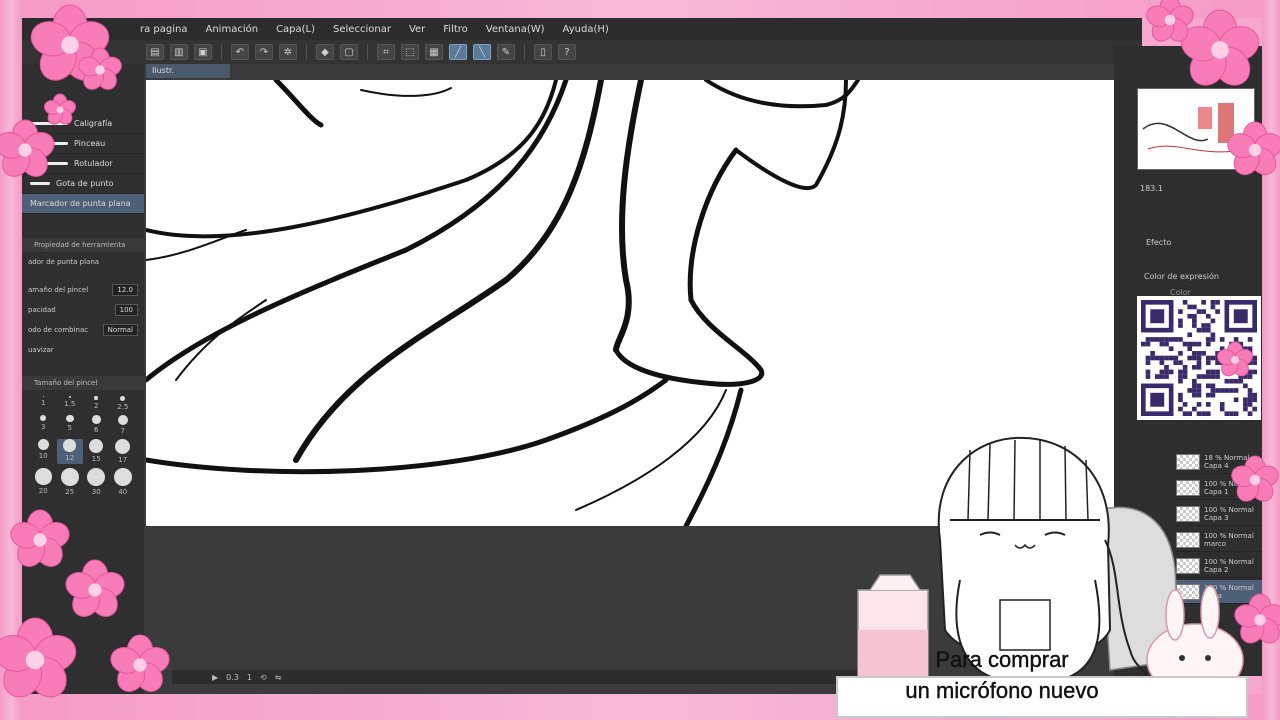 The height and width of the screenshot is (720, 1280). What do you see at coordinates (1002, 675) in the screenshot?
I see `subtitle-caption: Para comprar un micrófono nuevo` at bounding box center [1002, 675].